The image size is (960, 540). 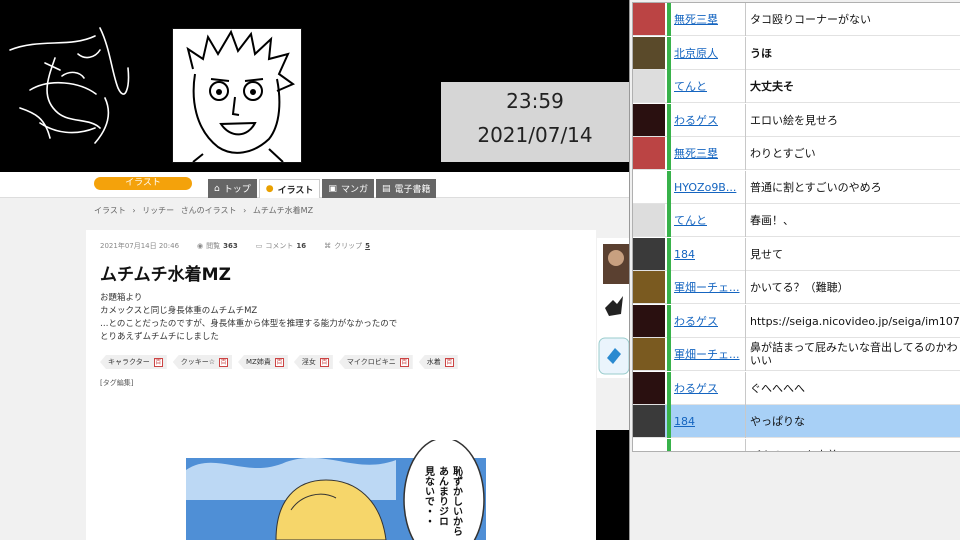 What do you see at coordinates (853, 450) in the screenshot?
I see `comment-text: バカみてーな水着` at bounding box center [853, 450].